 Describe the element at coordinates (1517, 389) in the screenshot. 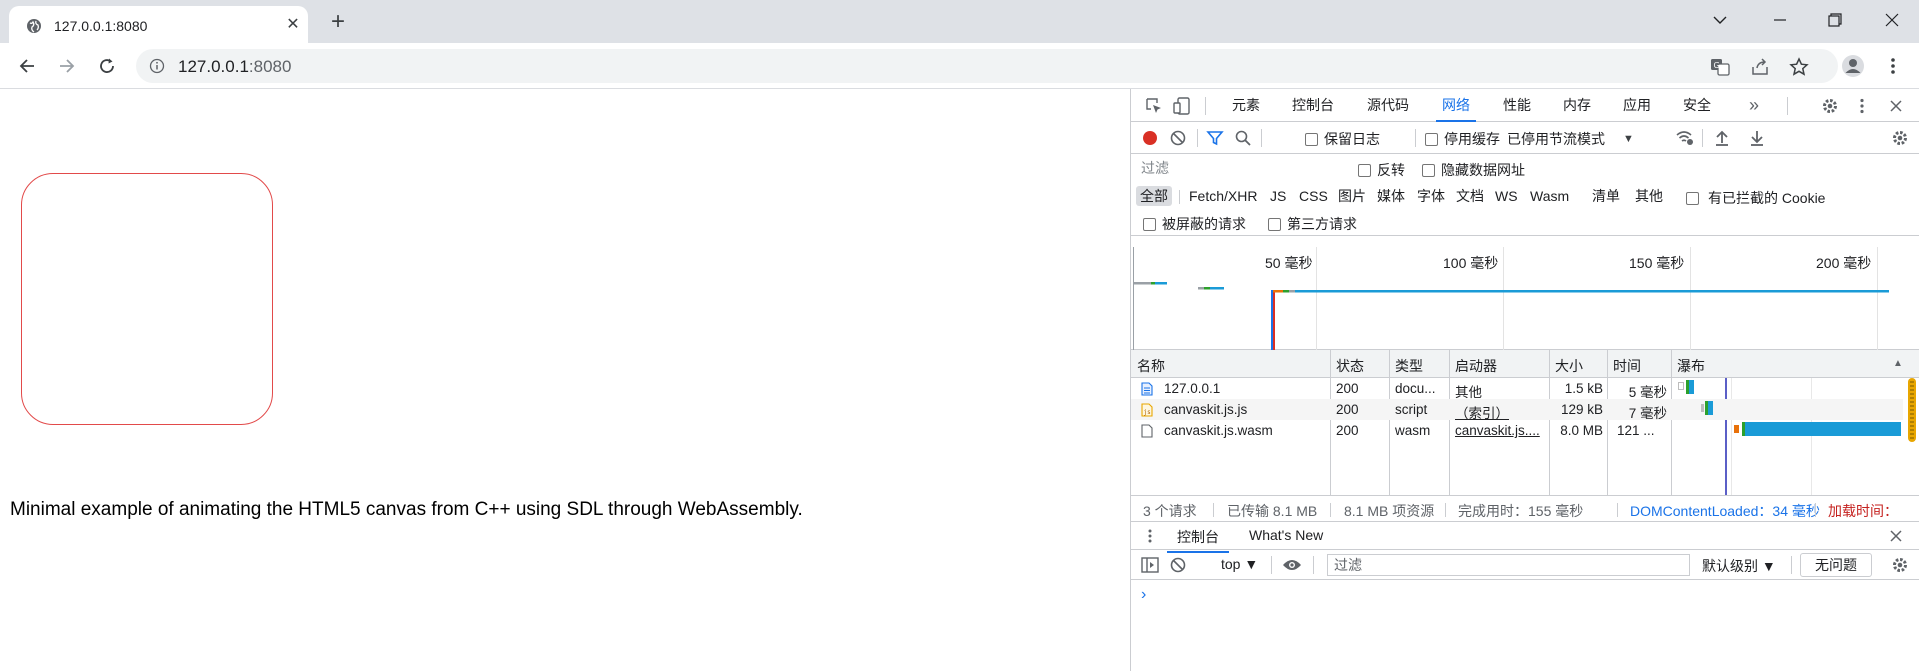

I see `table-row: 127.0.0.1 200 docu... 其他 1.5 kB 5 毫秒` at that location.